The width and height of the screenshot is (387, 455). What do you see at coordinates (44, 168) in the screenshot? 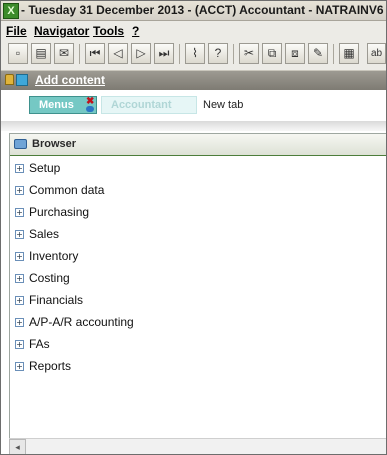
I see `tree-item-label: Setup` at bounding box center [44, 168].